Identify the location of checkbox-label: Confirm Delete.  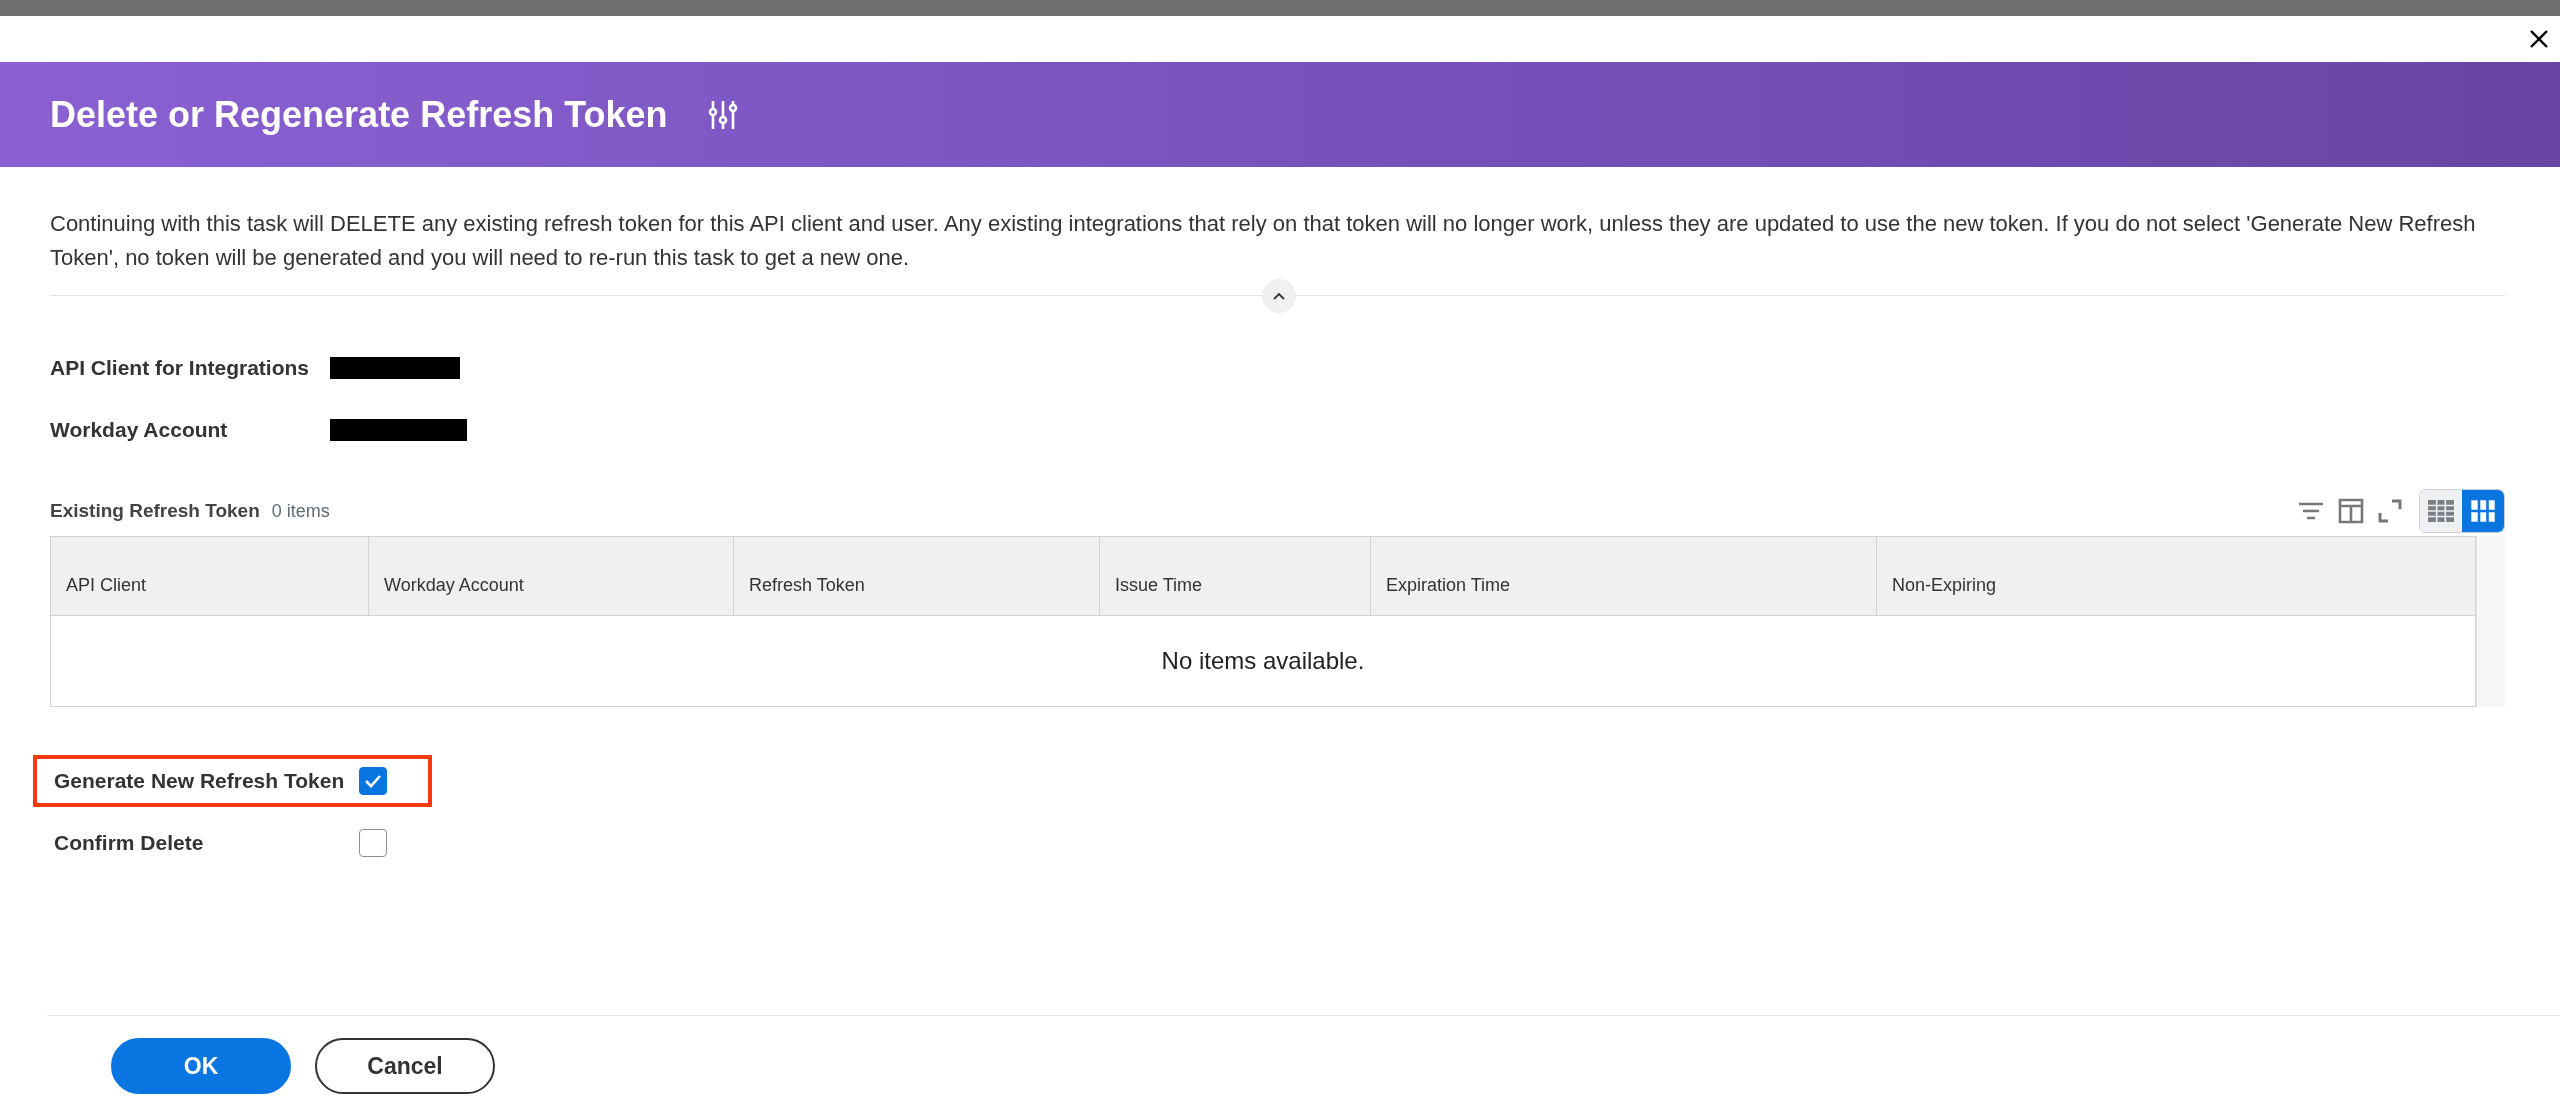
(129, 843).